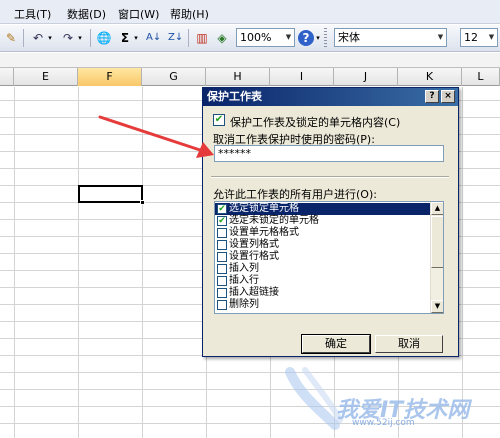 This screenshot has width=500, height=438. Describe the element at coordinates (80, 38) in the screenshot. I see `redo-dropdown-icon: ▾` at that location.